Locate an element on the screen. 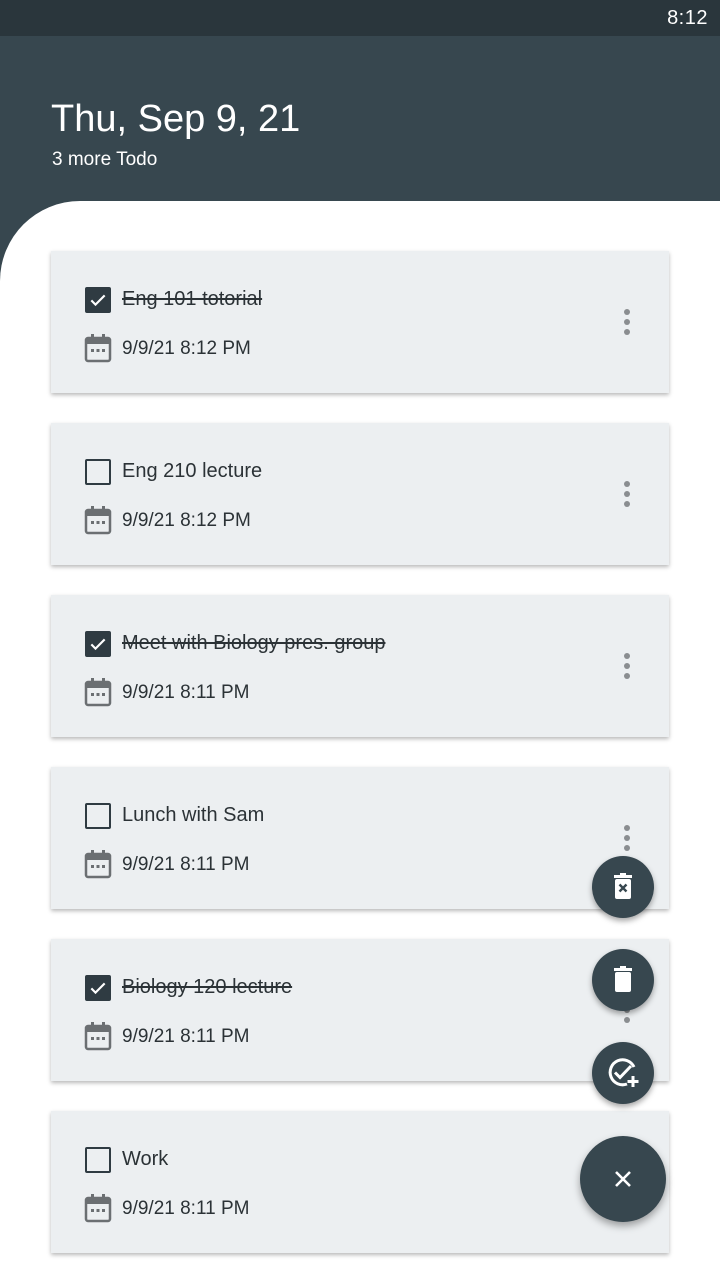  delete-all-button is located at coordinates (623, 980).